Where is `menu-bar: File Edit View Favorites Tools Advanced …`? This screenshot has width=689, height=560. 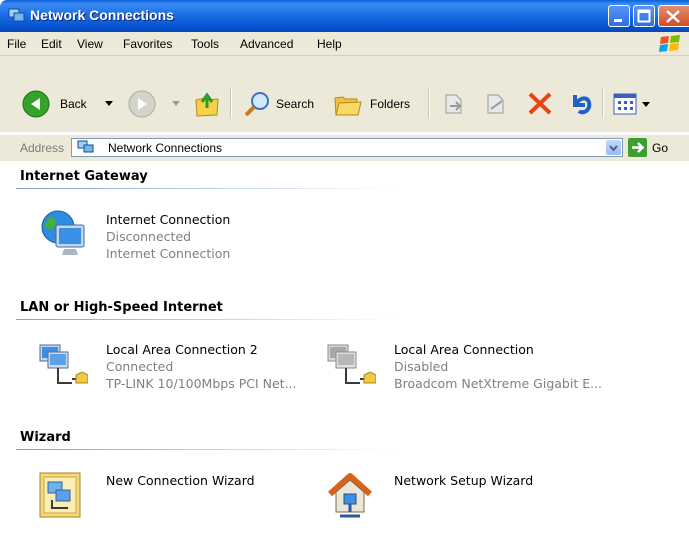
menu-bar: File Edit View Favorites Tools Advanced … is located at coordinates (344, 44).